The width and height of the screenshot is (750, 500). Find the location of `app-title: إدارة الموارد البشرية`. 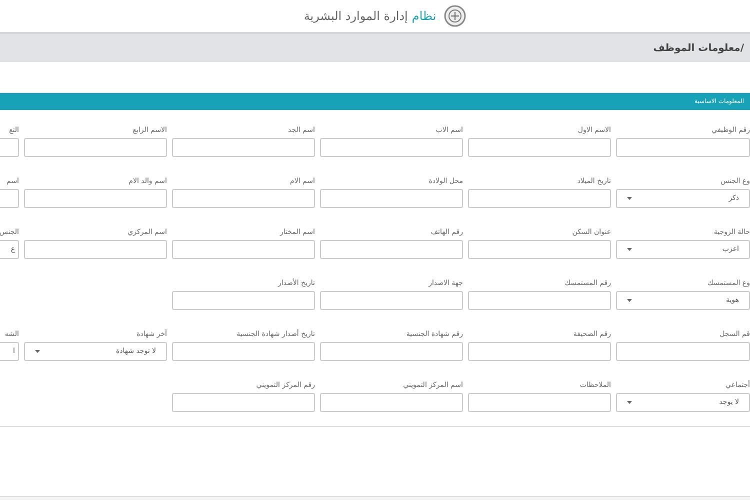

app-title: إدارة الموارد البشرية is located at coordinates (356, 16).